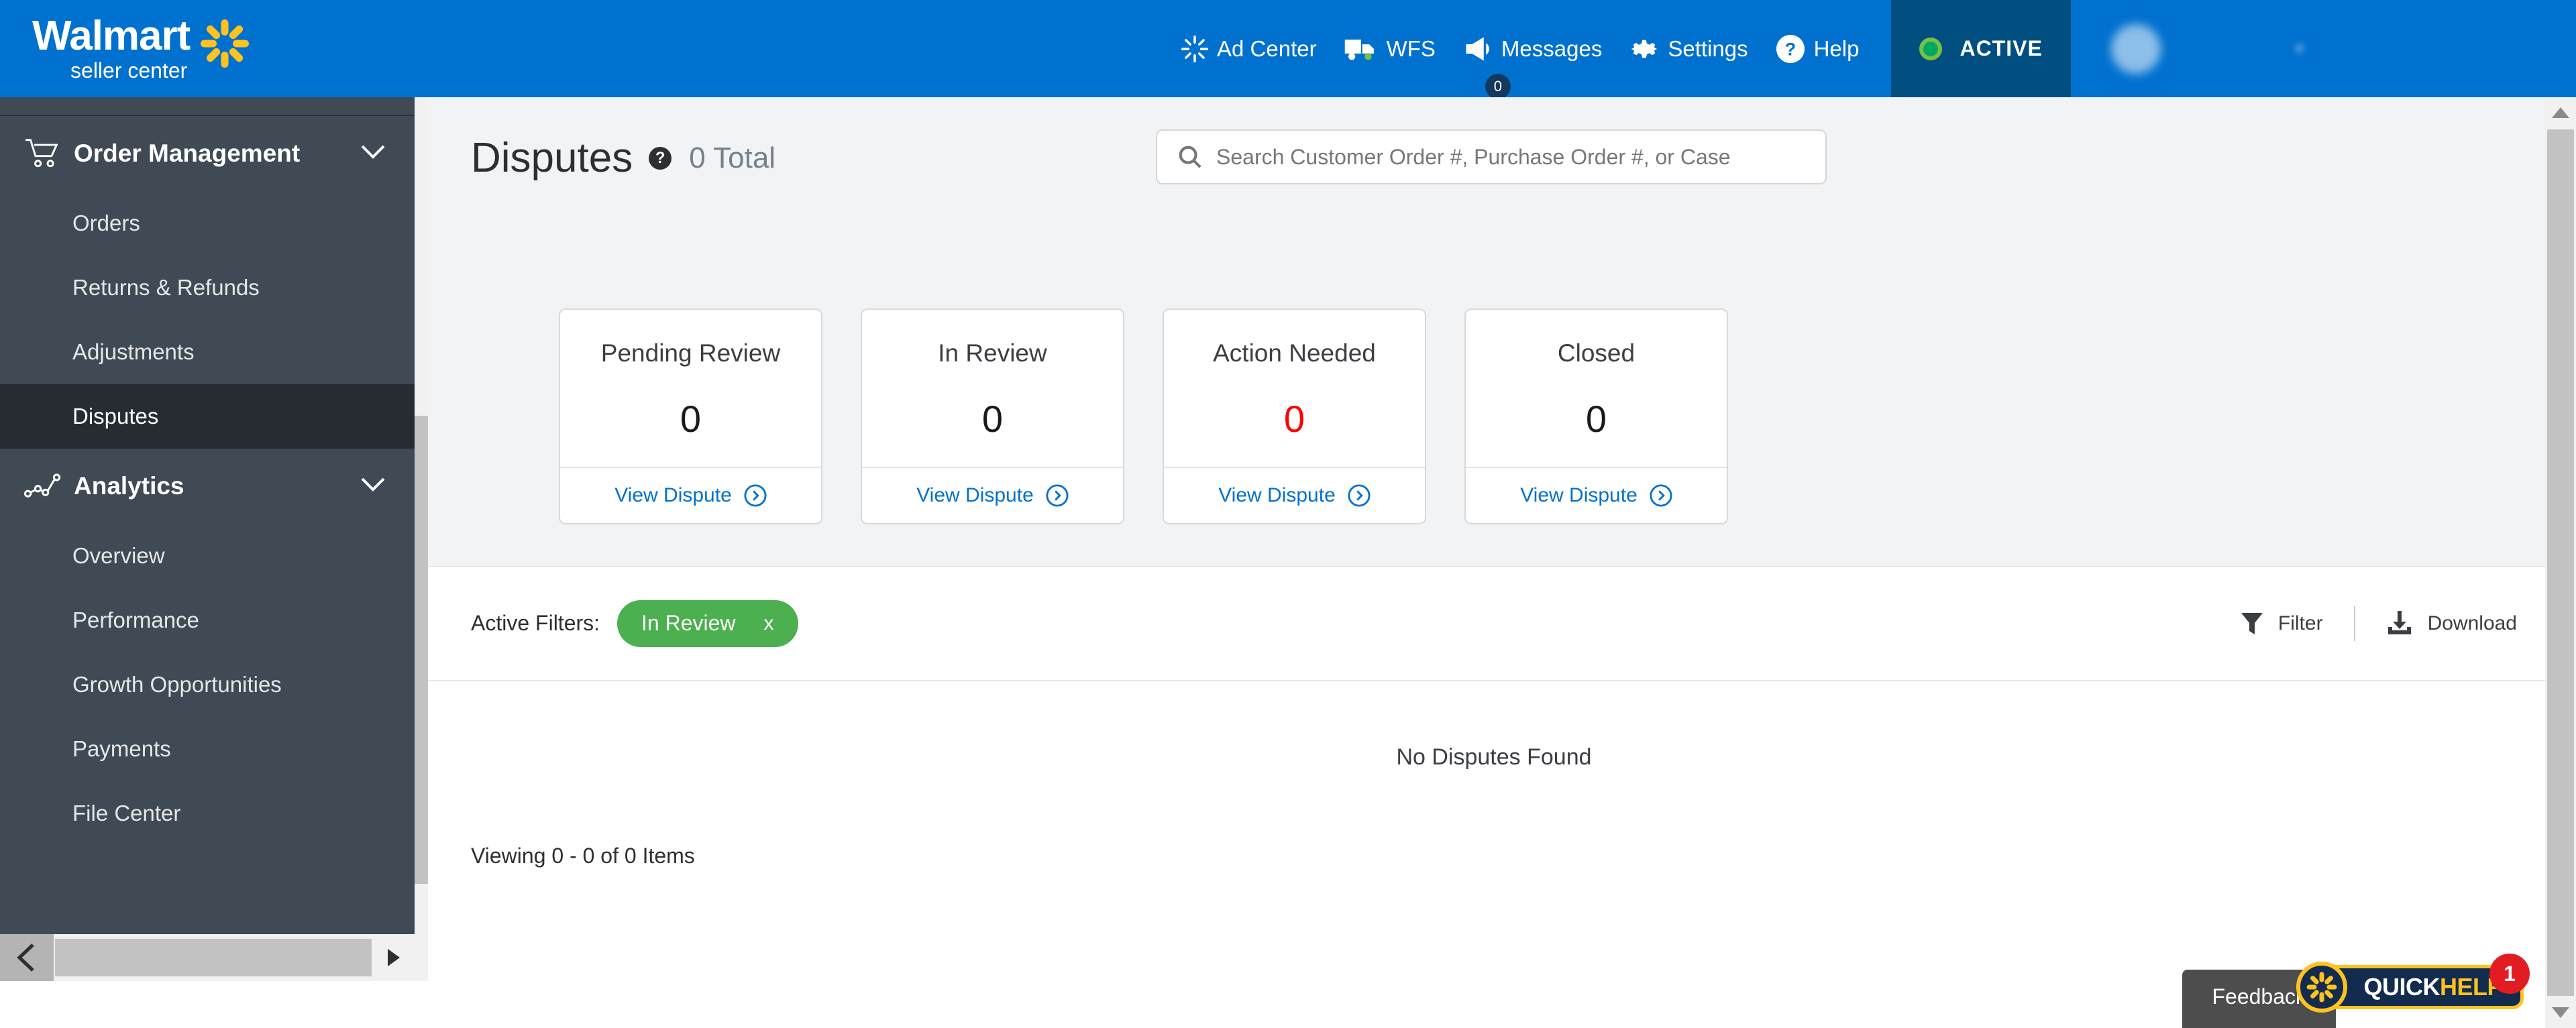  Describe the element at coordinates (1494, 757) in the screenshot. I see `empty-state-message: No Disputes Found` at that location.